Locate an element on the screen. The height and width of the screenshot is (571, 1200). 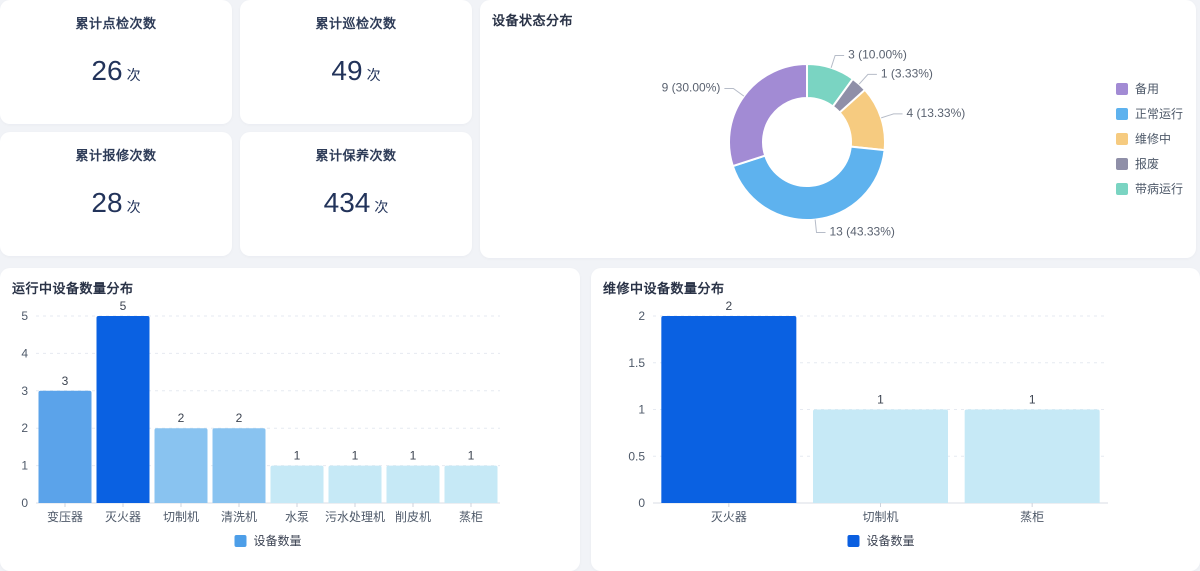
legend-label: 正常运行 is located at coordinates (1159, 114).